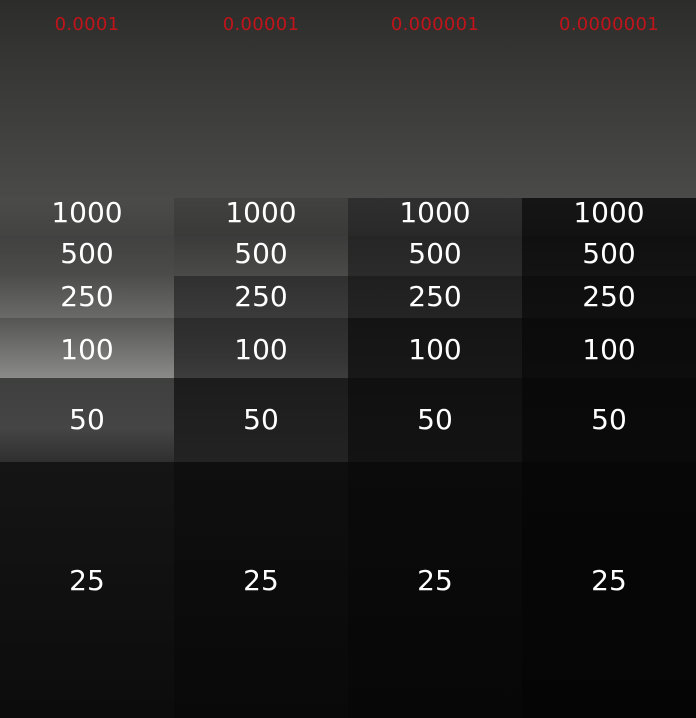  Describe the element at coordinates (435, 24) in the screenshot. I see `column-label: 0.000001` at that location.